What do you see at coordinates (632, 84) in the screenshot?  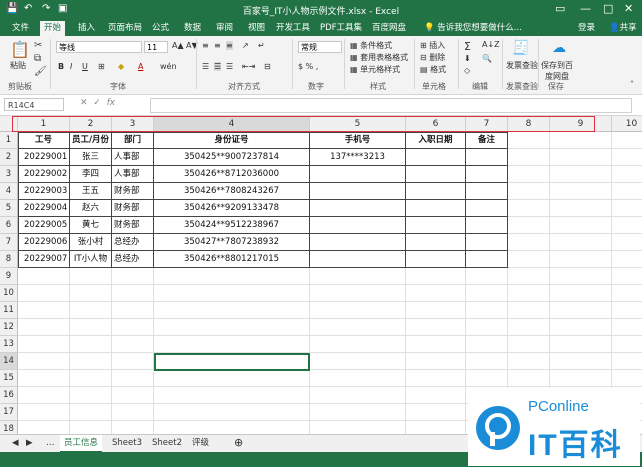 I see `collapse-ribbon-icon: ˄` at bounding box center [632, 84].